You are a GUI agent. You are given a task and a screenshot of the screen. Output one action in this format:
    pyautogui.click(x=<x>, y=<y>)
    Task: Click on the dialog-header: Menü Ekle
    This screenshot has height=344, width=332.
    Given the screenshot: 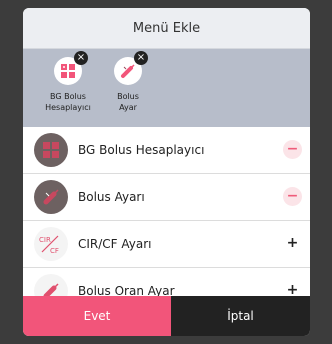 What is the action you would take?
    pyautogui.click(x=166, y=28)
    